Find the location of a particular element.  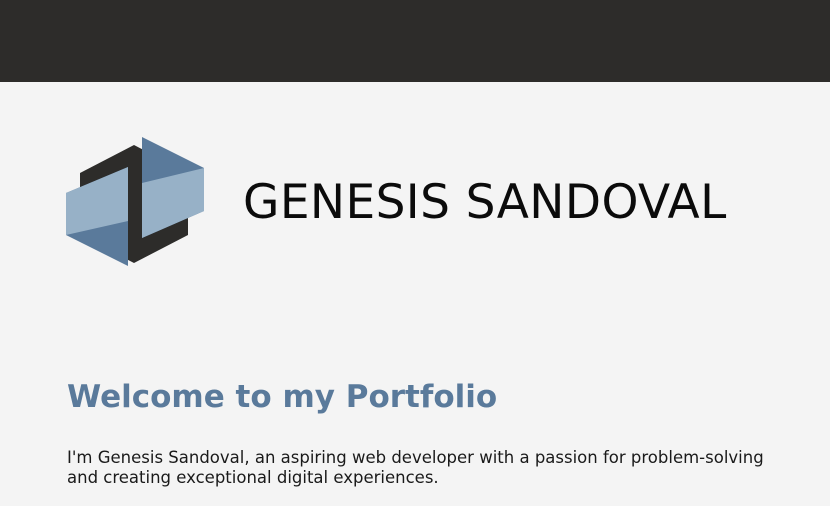

geometric-hexagon-logo-icon is located at coordinates (135, 201).